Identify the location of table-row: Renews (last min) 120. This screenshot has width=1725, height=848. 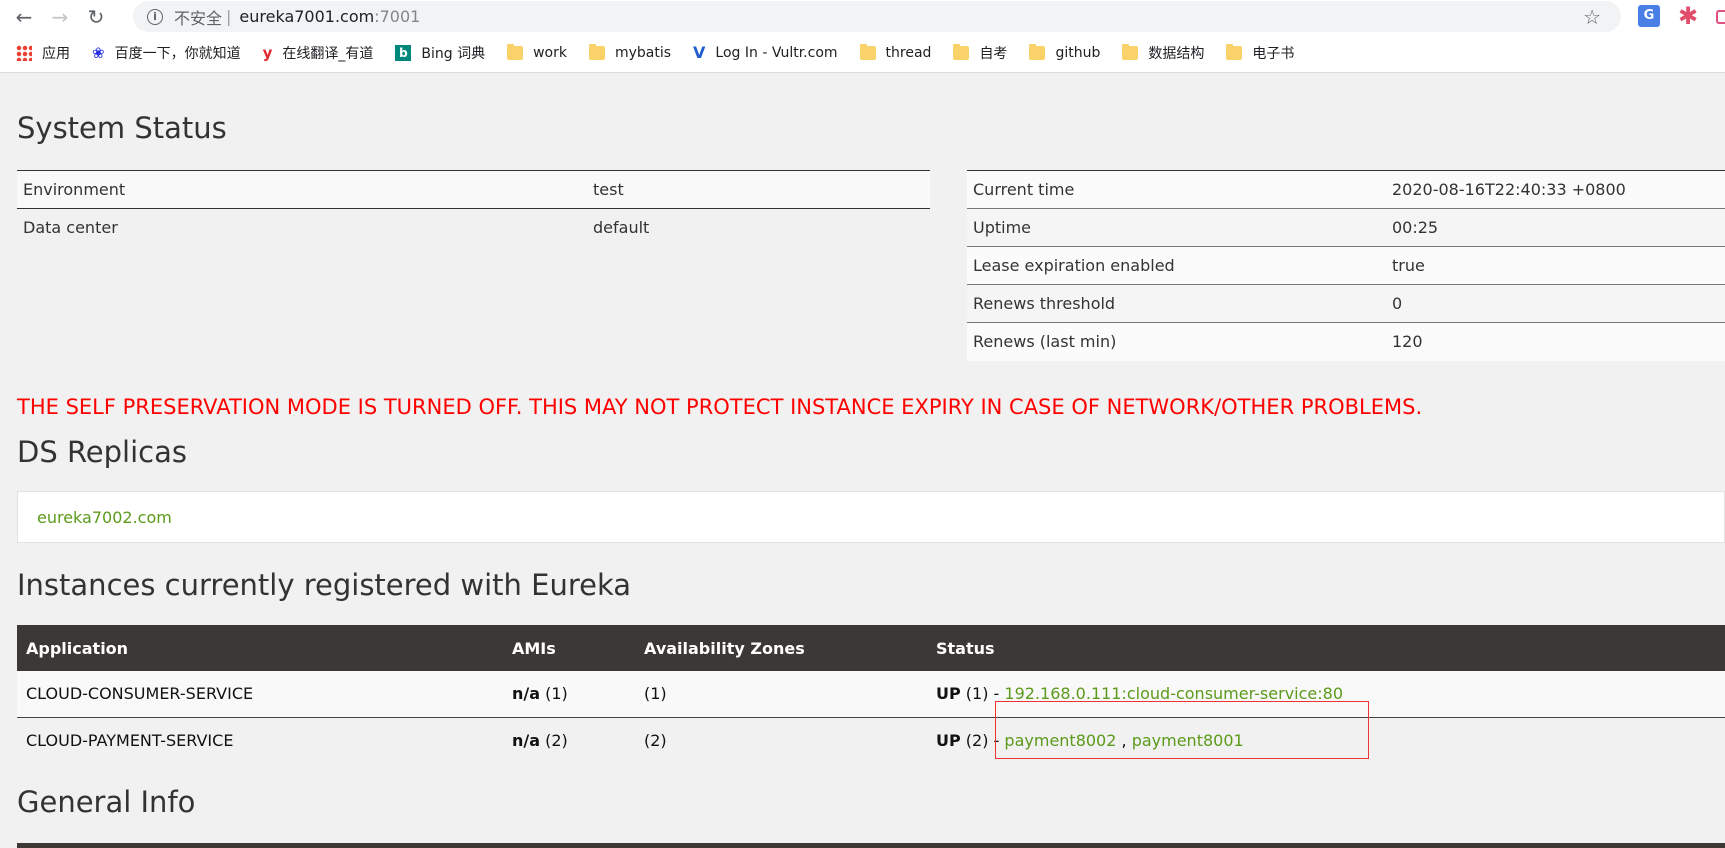
(1346, 341).